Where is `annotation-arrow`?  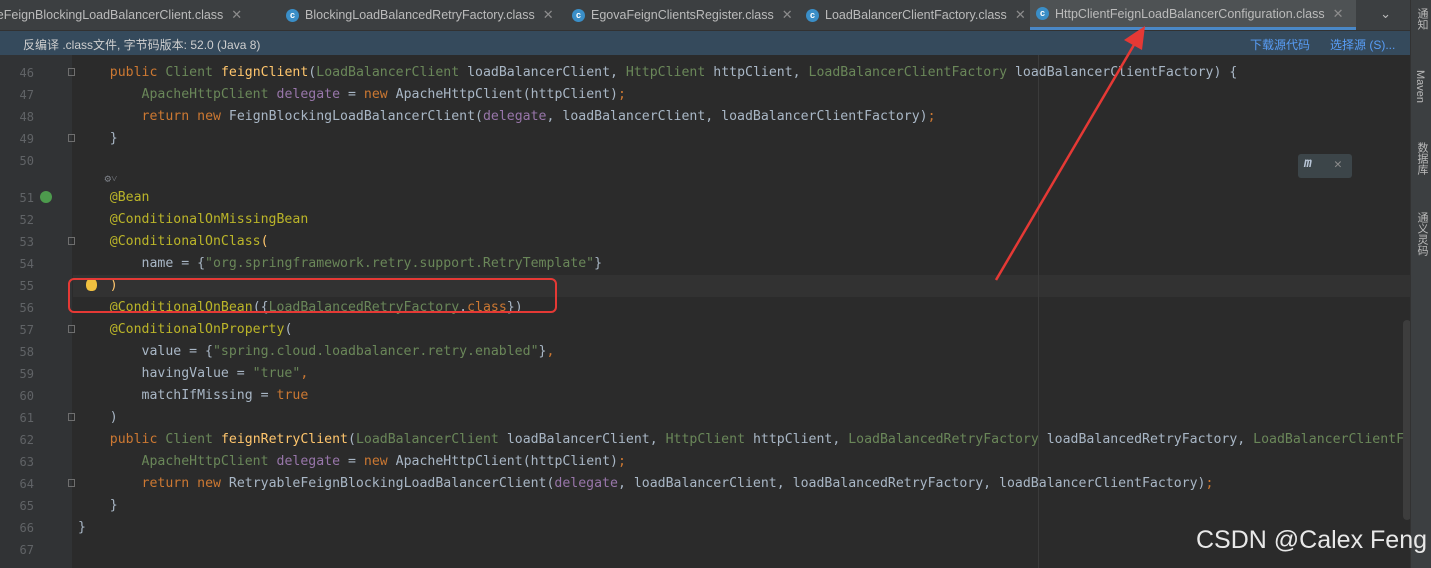 annotation-arrow is located at coordinates (1069, 153).